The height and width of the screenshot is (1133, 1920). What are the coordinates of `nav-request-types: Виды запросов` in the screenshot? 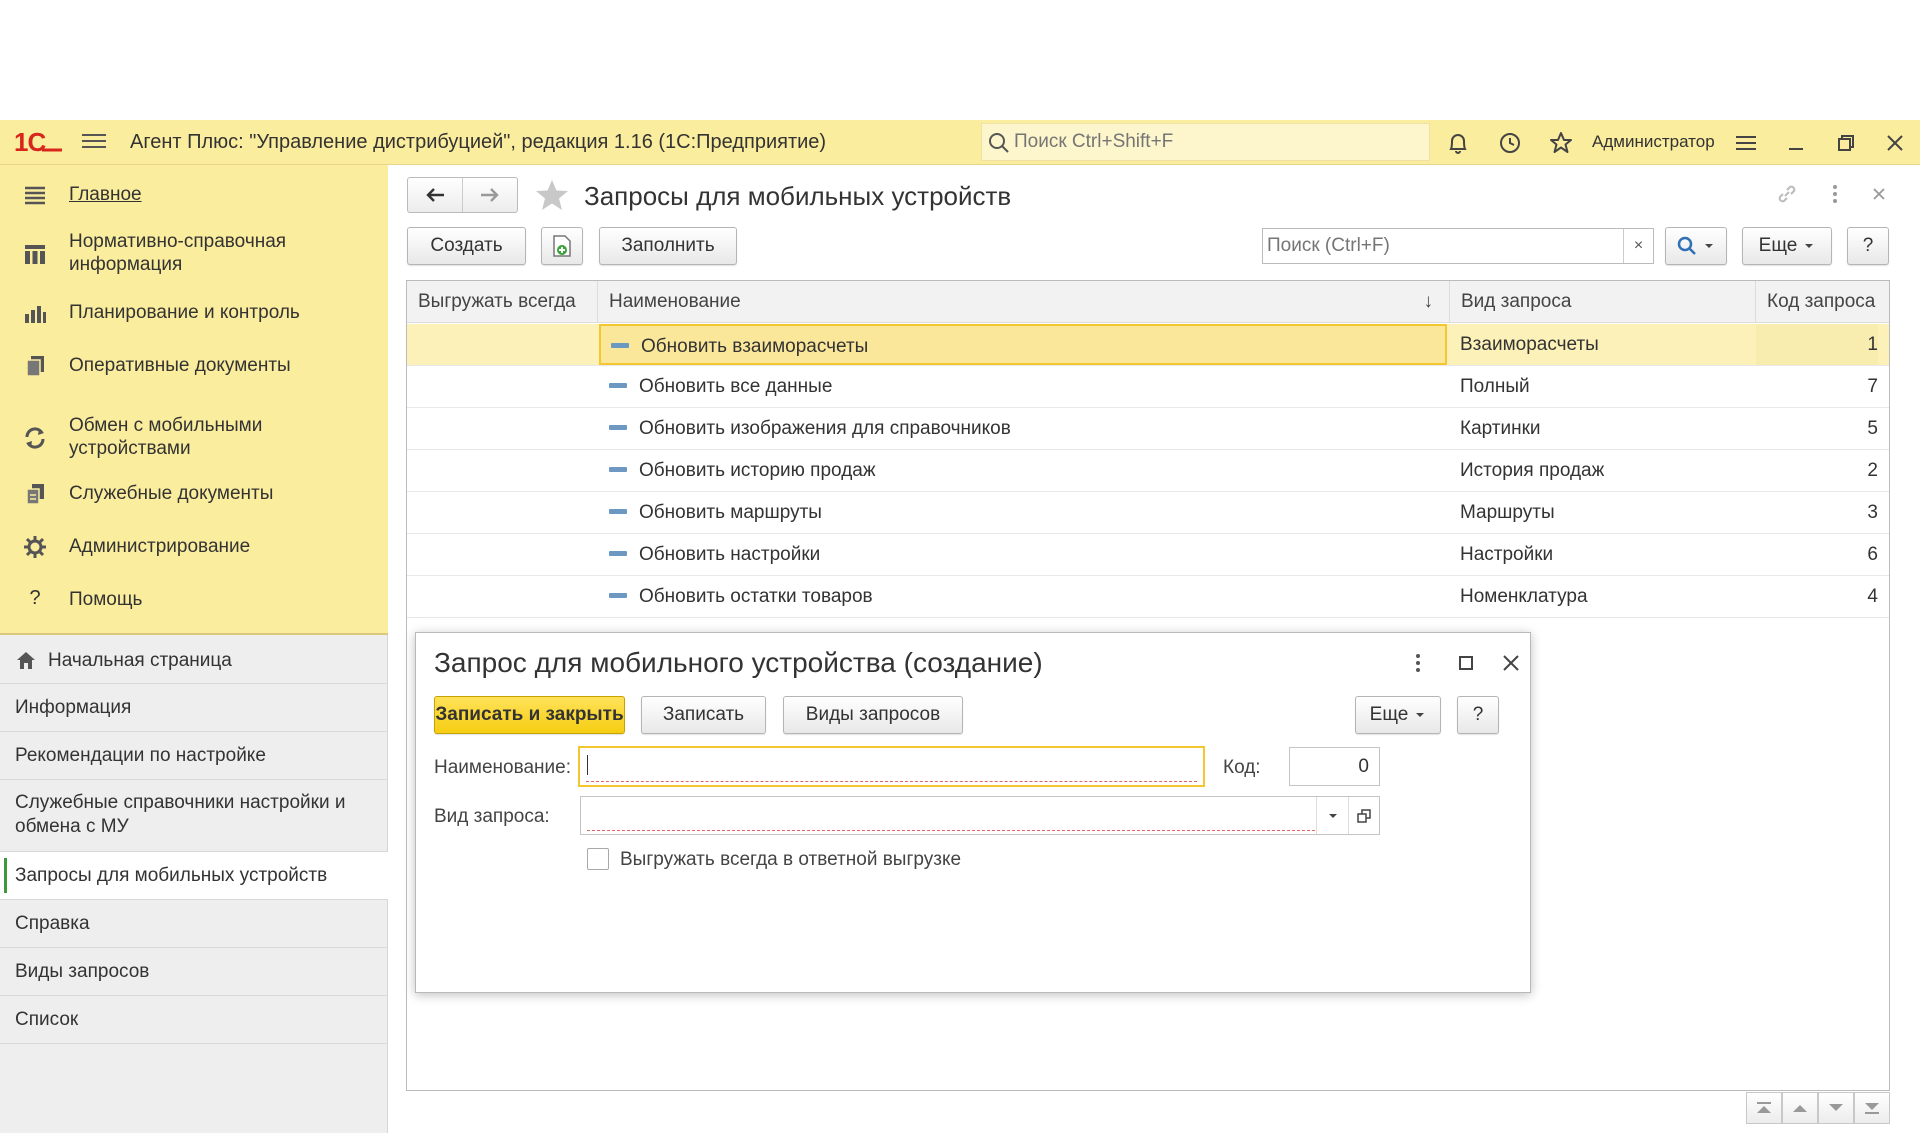 It's located at (194, 972).